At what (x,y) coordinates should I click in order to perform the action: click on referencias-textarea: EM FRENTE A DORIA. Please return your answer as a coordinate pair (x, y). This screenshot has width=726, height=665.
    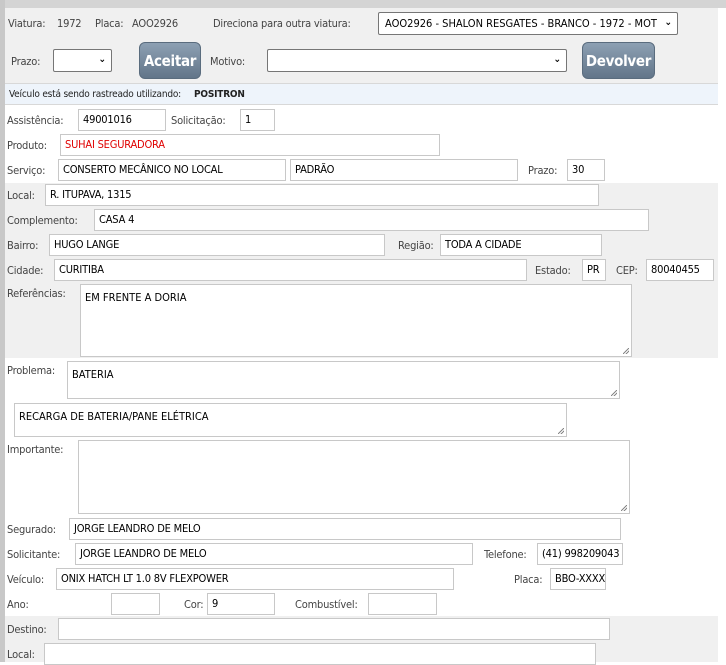
    Looking at the image, I should click on (356, 320).